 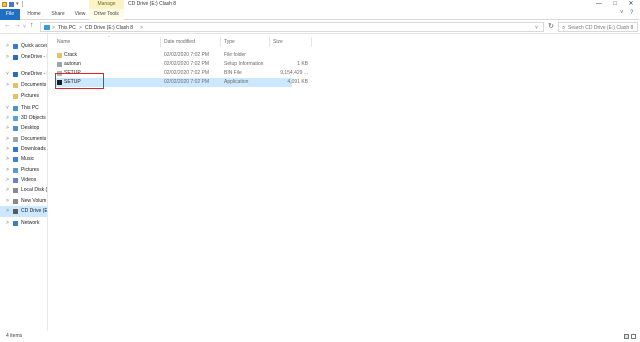 What do you see at coordinates (79, 81) in the screenshot?
I see `highlight-box` at bounding box center [79, 81].